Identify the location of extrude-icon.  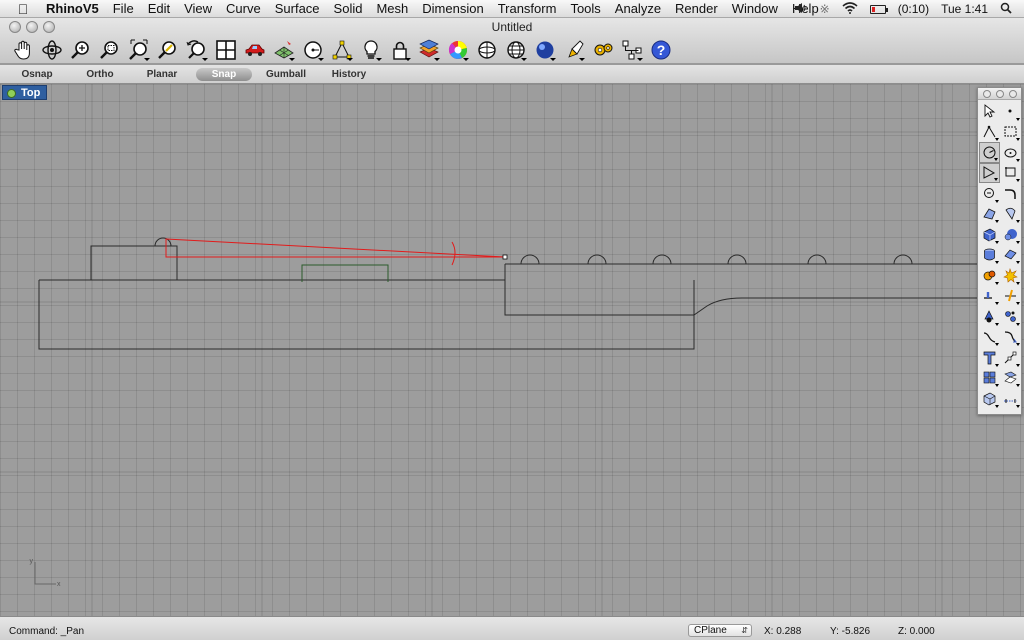
(1010, 255).